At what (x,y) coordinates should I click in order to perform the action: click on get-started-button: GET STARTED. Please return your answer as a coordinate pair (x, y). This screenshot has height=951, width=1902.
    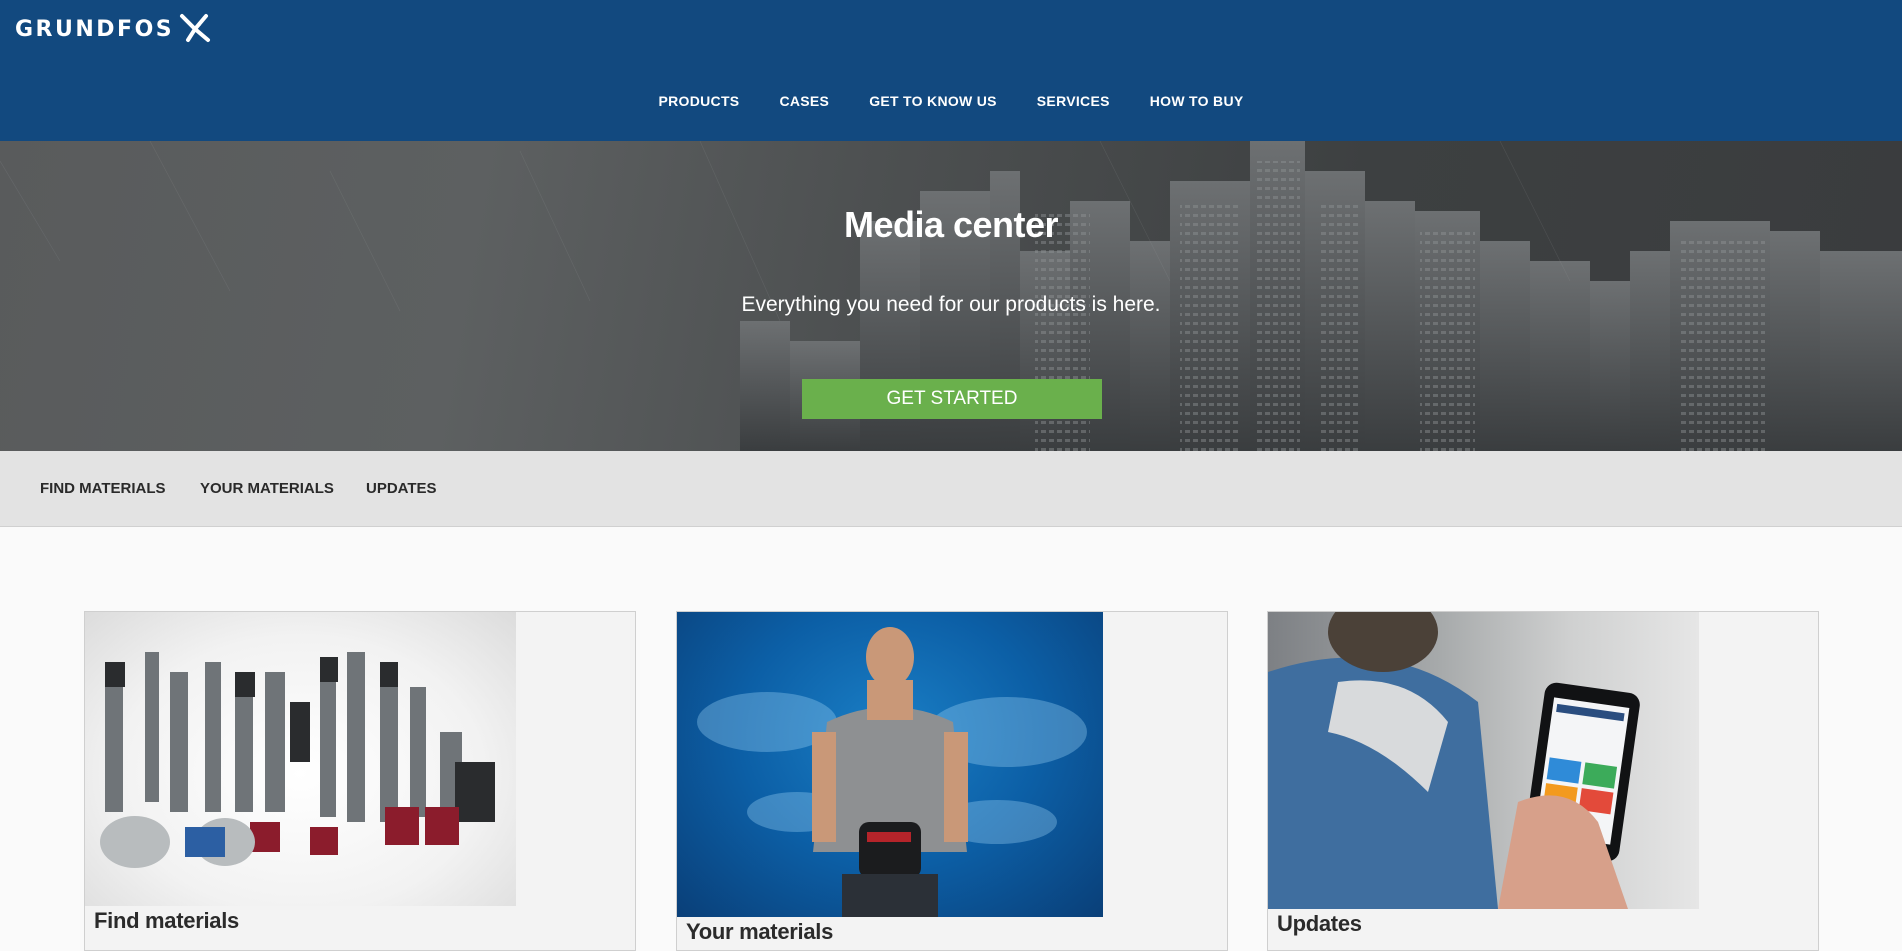
    Looking at the image, I should click on (952, 399).